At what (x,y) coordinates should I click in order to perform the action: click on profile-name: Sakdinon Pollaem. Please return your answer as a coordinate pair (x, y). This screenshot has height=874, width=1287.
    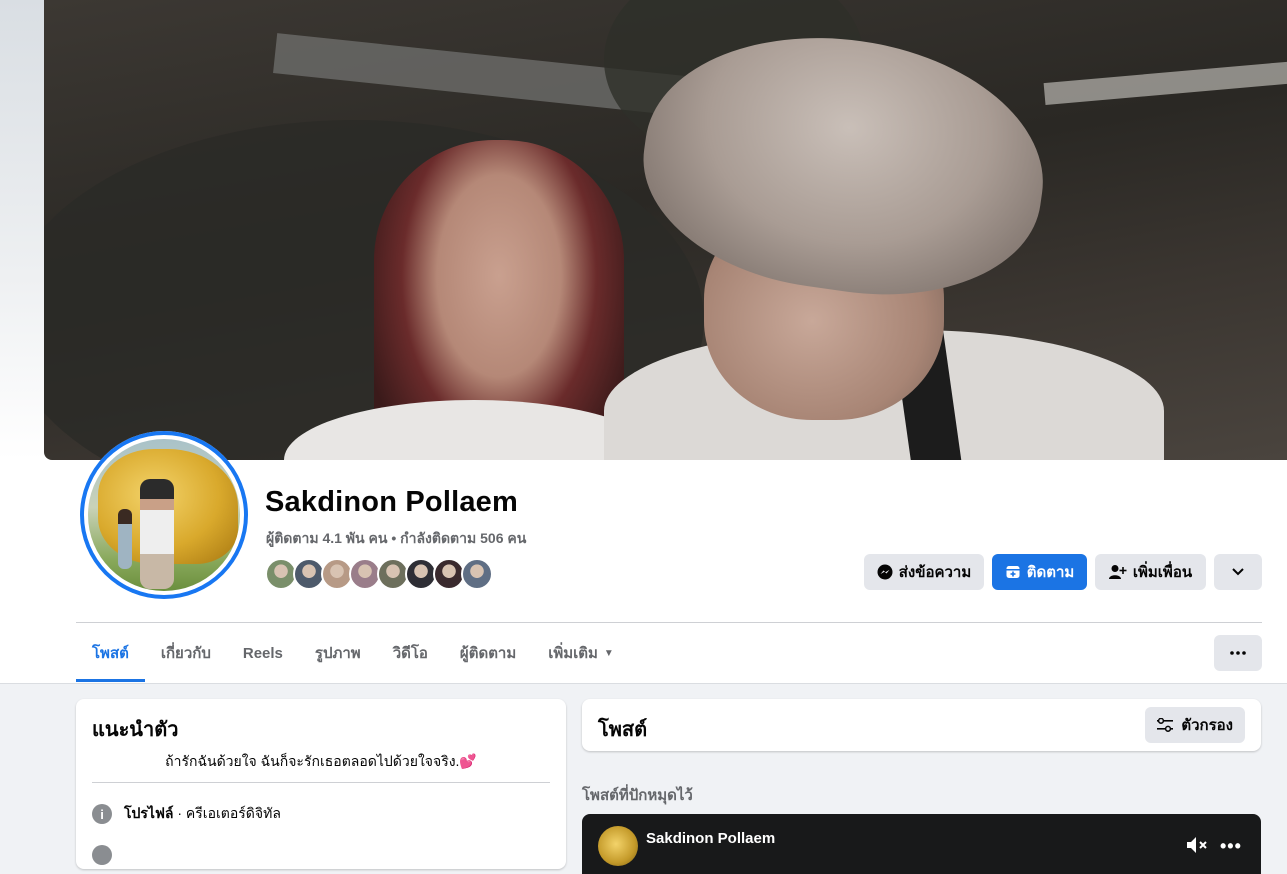
    Looking at the image, I should click on (391, 502).